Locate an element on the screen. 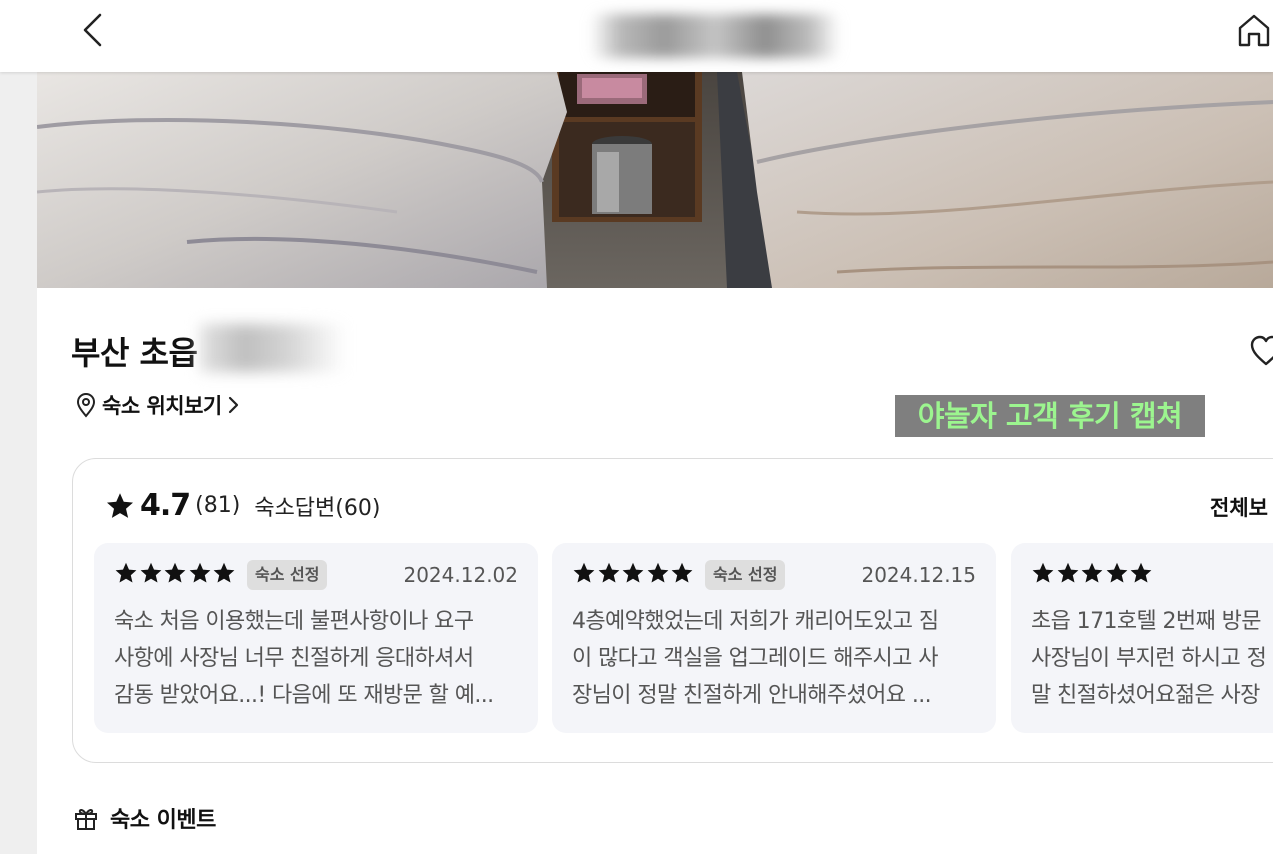 This screenshot has width=1273, height=854. view-all-reviews-link: 전체보 is located at coordinates (1239, 507).